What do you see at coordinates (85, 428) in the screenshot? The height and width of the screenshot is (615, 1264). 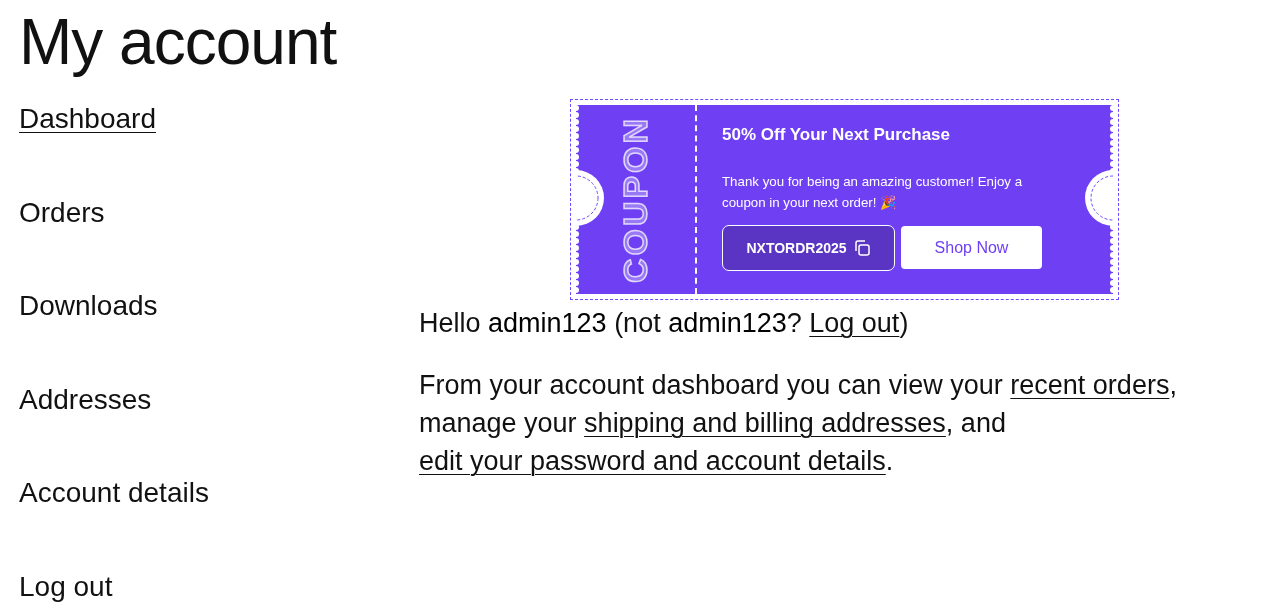 I see `nav-link: Addresses` at bounding box center [85, 428].